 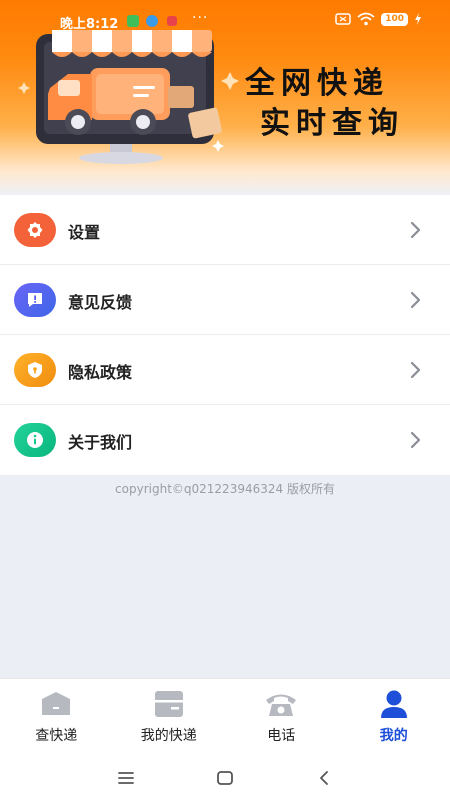 What do you see at coordinates (169, 717) in the screenshot?
I see `tab-my-express: 我的快递` at bounding box center [169, 717].